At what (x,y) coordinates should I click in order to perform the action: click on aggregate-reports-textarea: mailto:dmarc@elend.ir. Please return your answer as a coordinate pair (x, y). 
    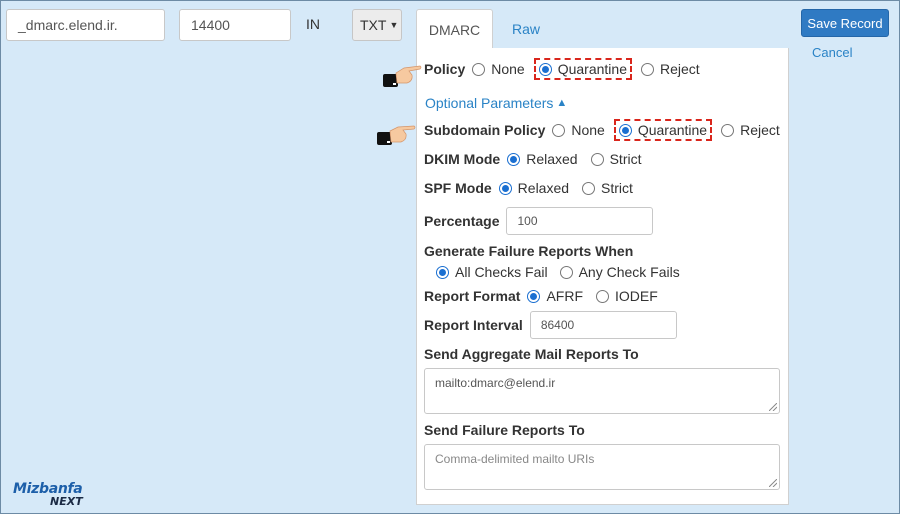
    Looking at the image, I should click on (602, 391).